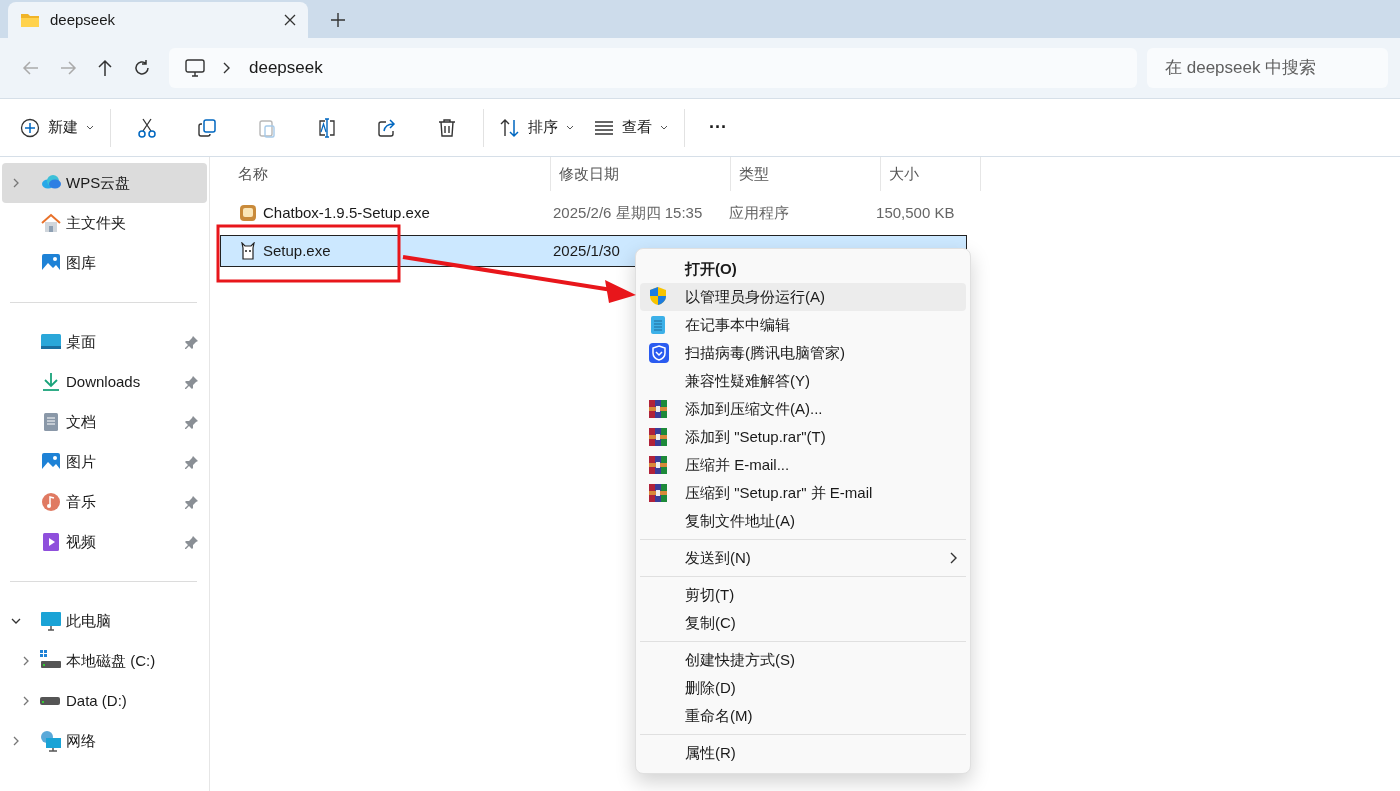 The height and width of the screenshot is (791, 1400). I want to click on search-field: 在 deepseek 中搜索, so click(1267, 68).